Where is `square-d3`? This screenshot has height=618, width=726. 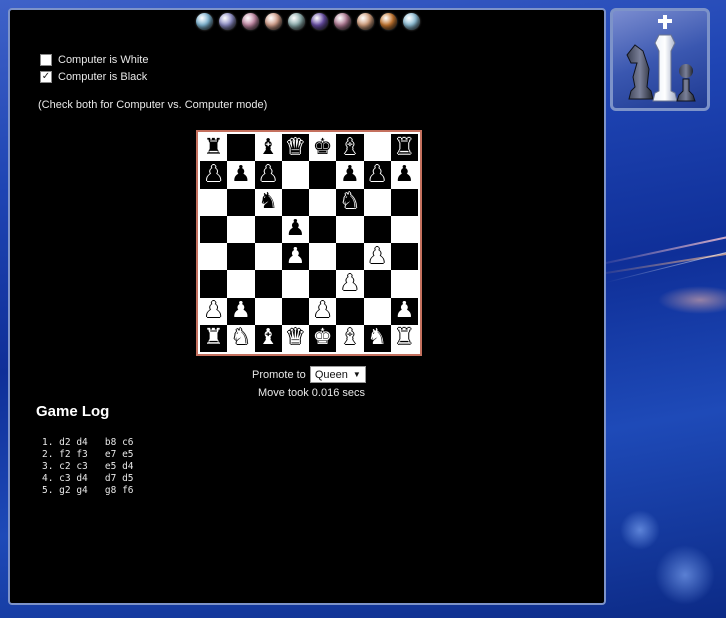 square-d3 is located at coordinates (295, 284).